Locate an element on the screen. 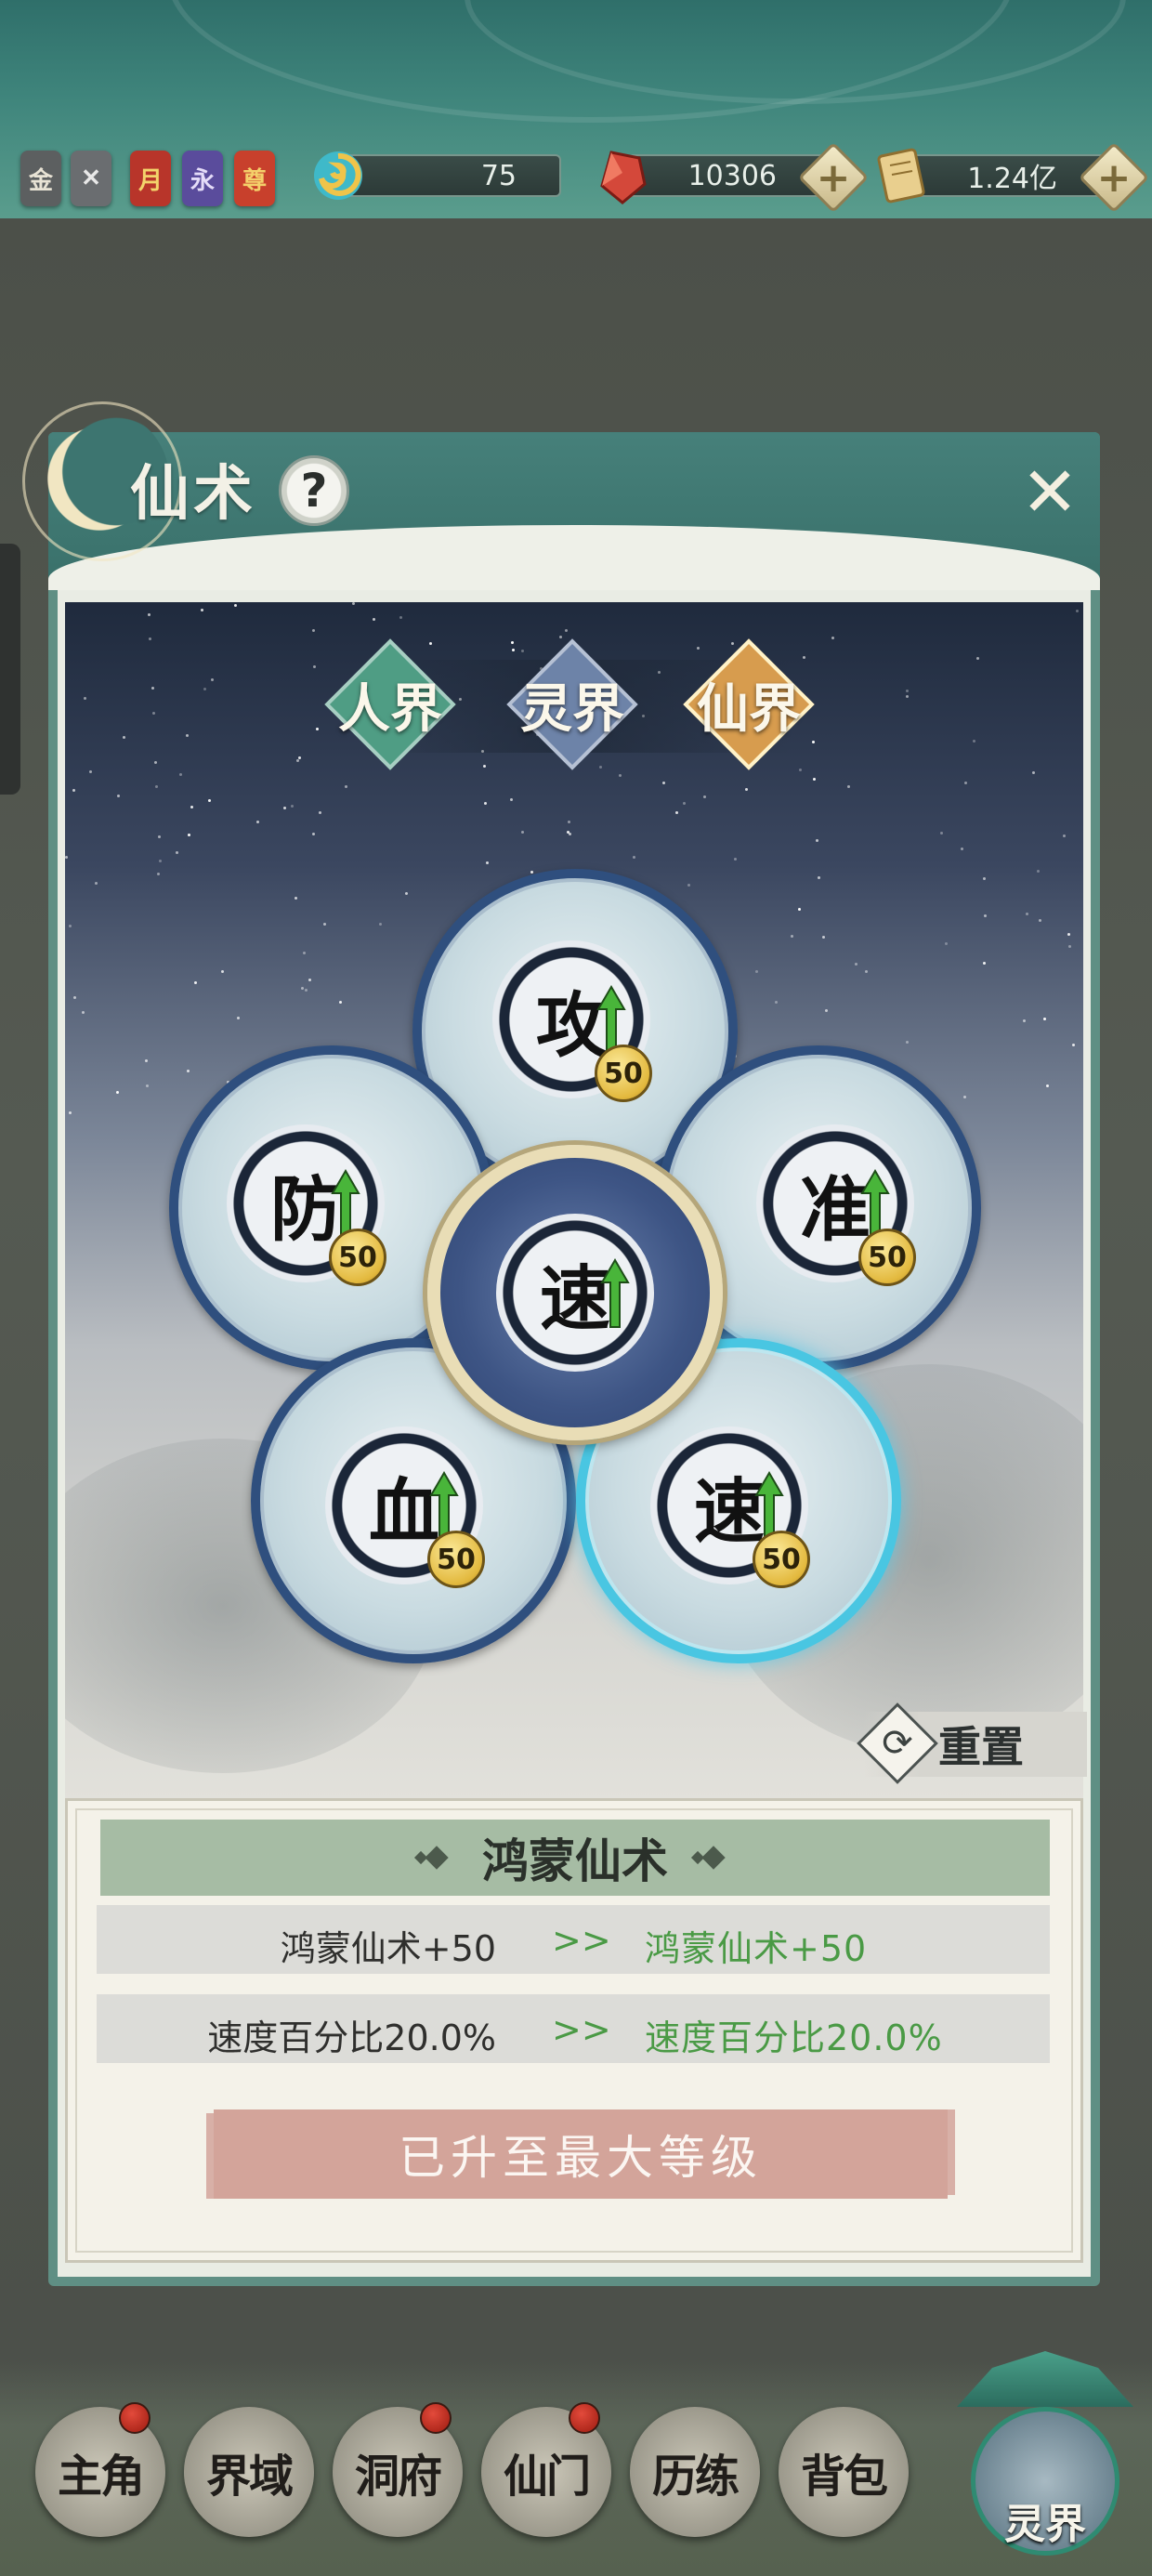 This screenshot has width=1152, height=2576. nav-domain: 界域 is located at coordinates (249, 2472).